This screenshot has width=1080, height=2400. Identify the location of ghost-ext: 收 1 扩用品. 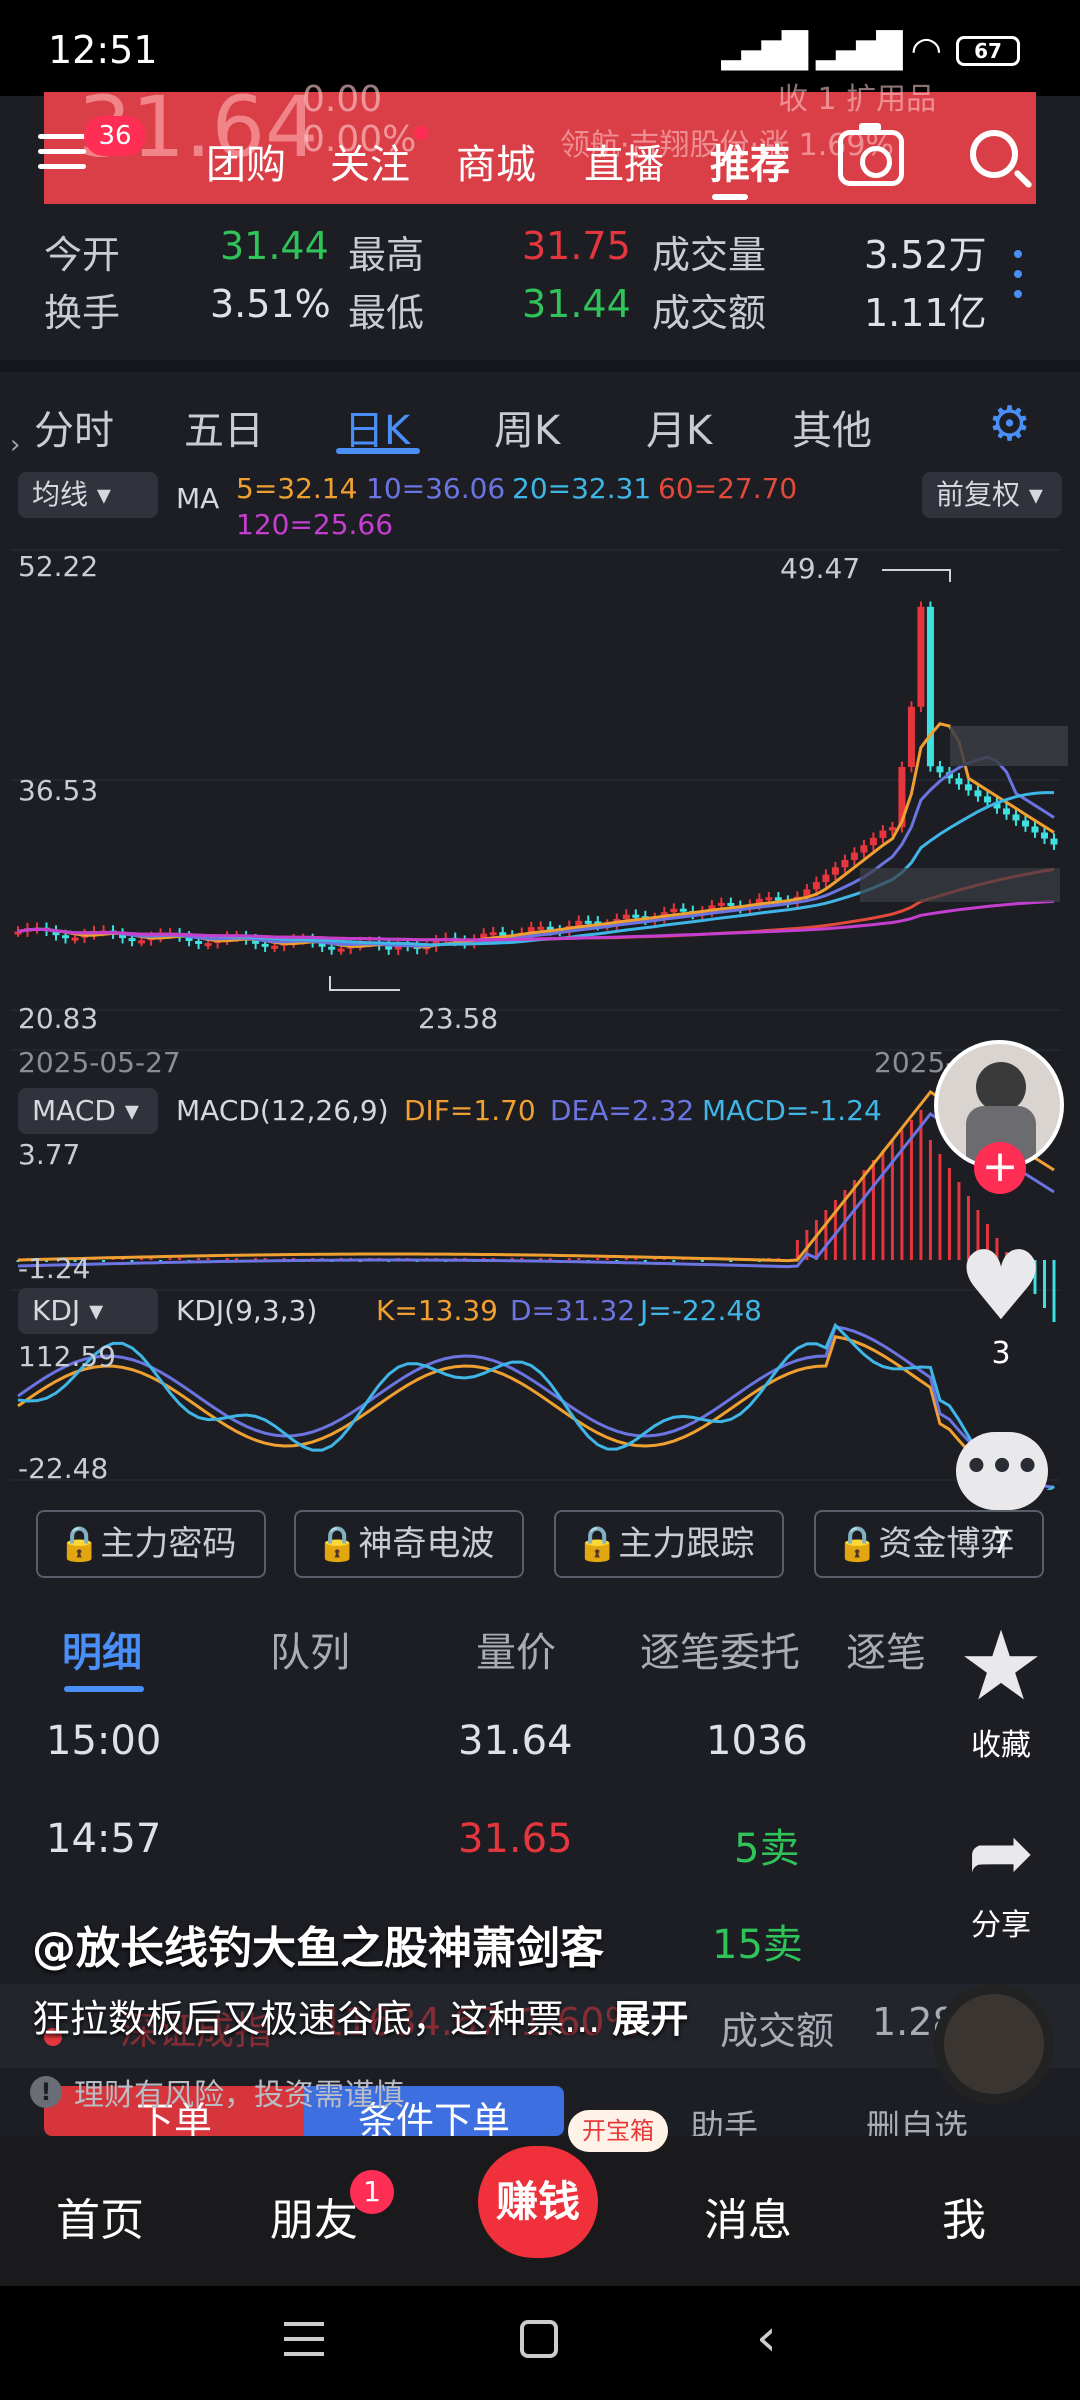
(857, 99).